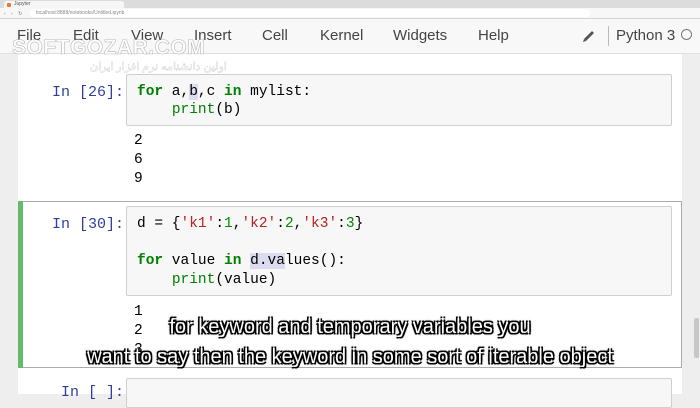 The height and width of the screenshot is (408, 700). Describe the element at coordinates (350, 327) in the screenshot. I see `subtitle-line: for keyword and temporary variables you` at that location.